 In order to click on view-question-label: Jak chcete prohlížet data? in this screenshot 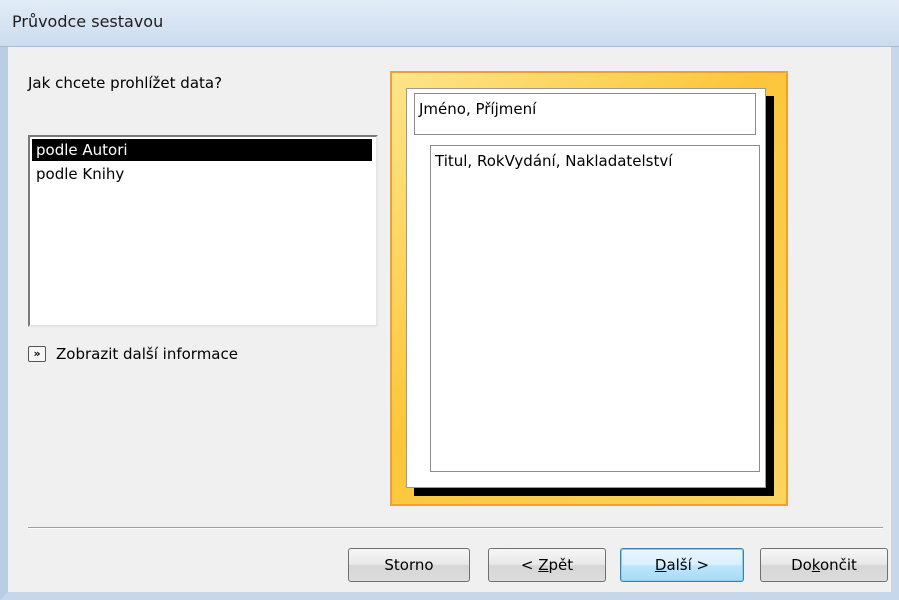, I will do `click(125, 83)`.